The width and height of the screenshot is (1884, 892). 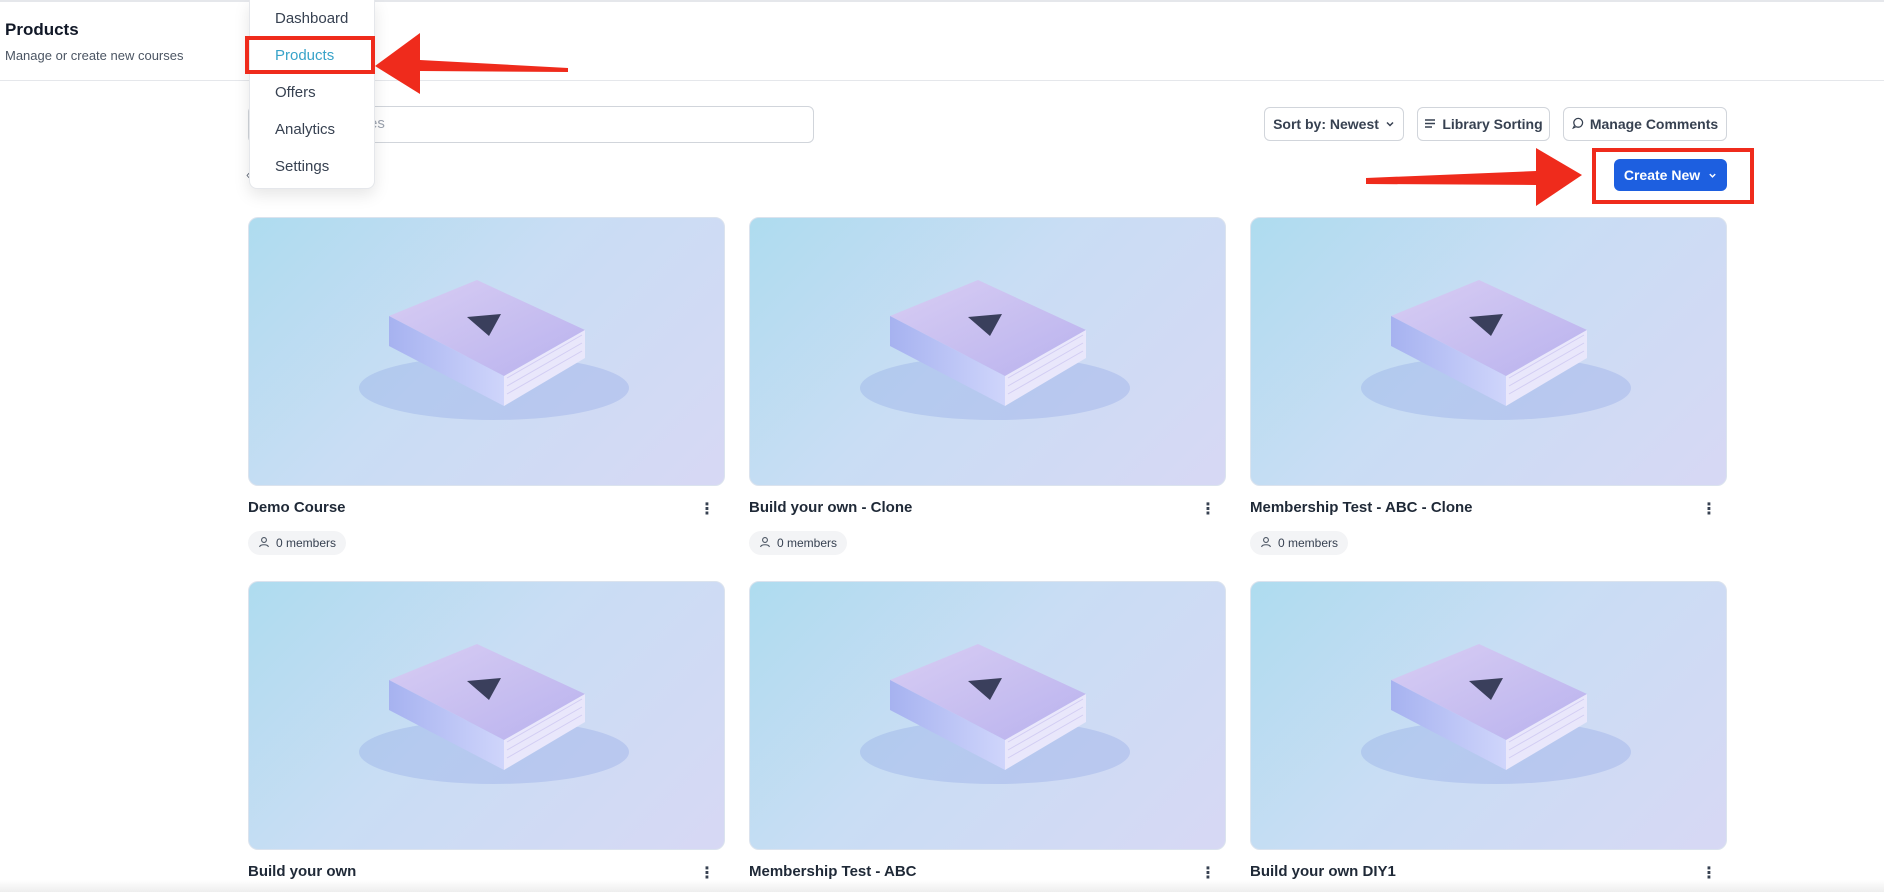 I want to click on library-sorting-button: Library Sorting, so click(x=1483, y=124).